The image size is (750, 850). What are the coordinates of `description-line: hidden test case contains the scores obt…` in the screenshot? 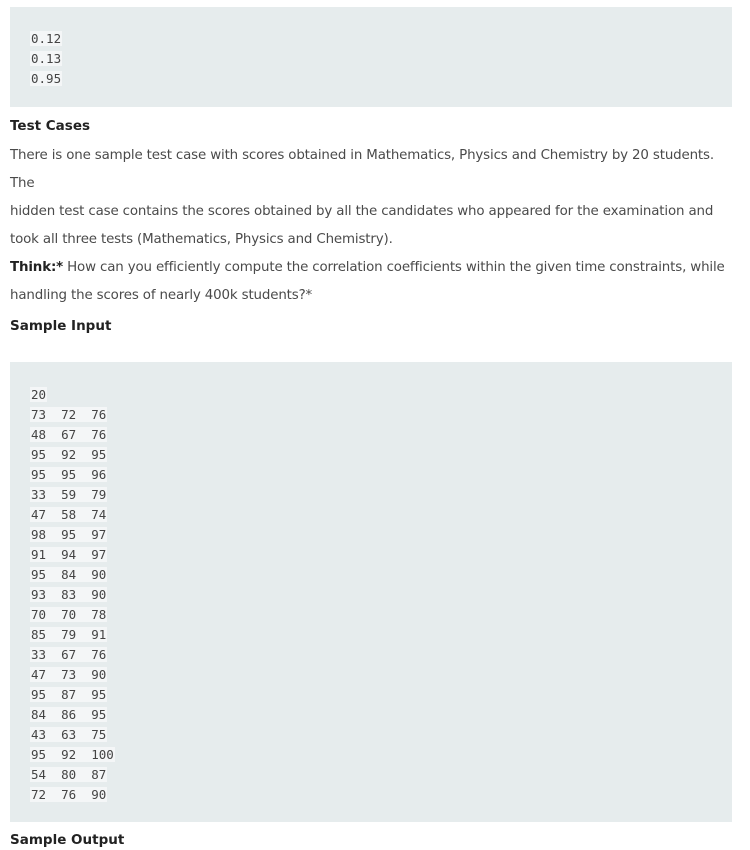 It's located at (362, 211).